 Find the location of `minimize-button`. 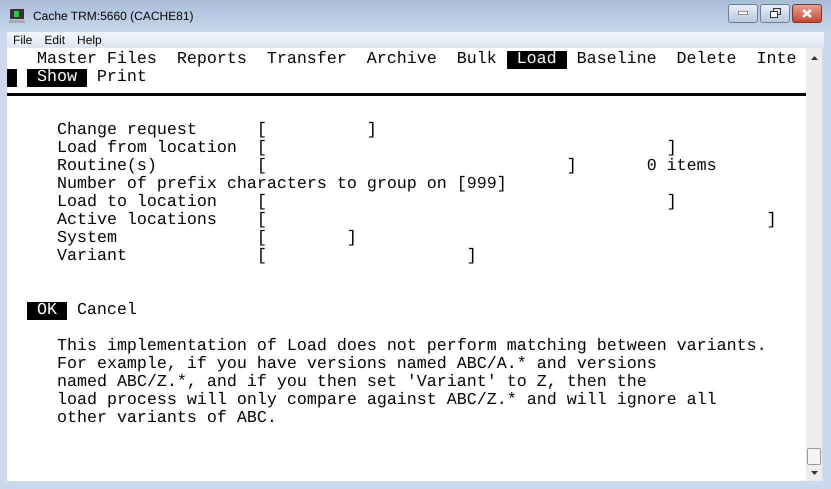

minimize-button is located at coordinates (743, 13).